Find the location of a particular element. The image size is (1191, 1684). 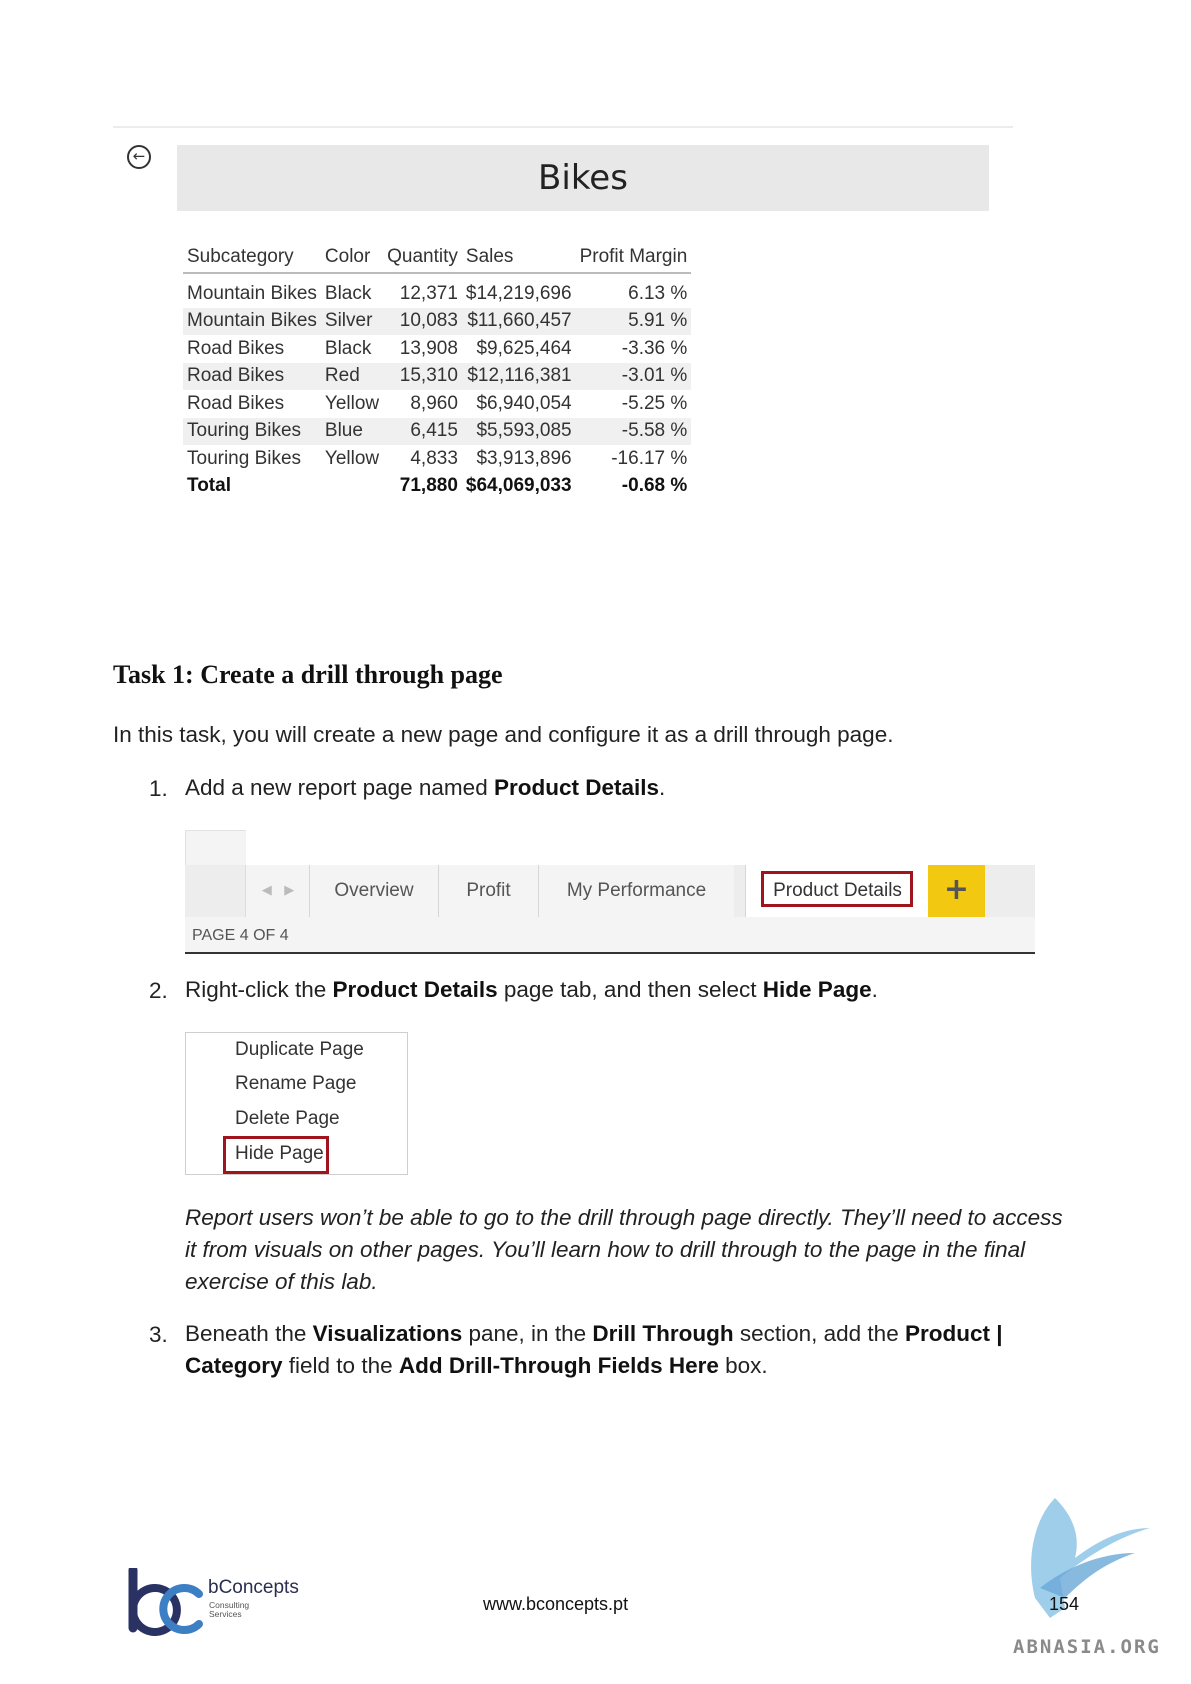

arrow-left-circle-icon: ← is located at coordinates (139, 157).